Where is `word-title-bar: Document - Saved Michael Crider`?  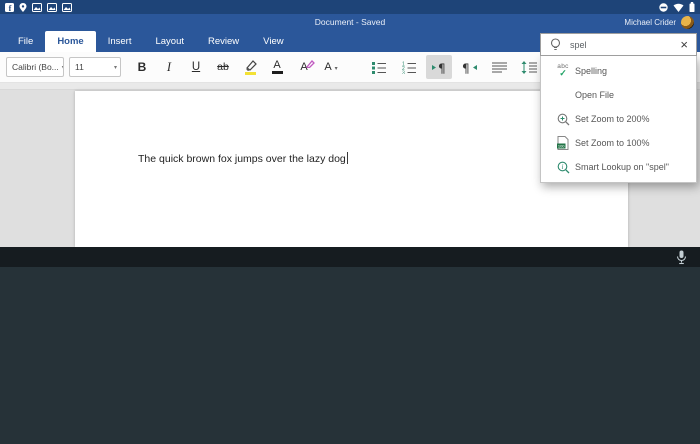
word-title-bar: Document - Saved Michael Crider is located at coordinates (350, 22).